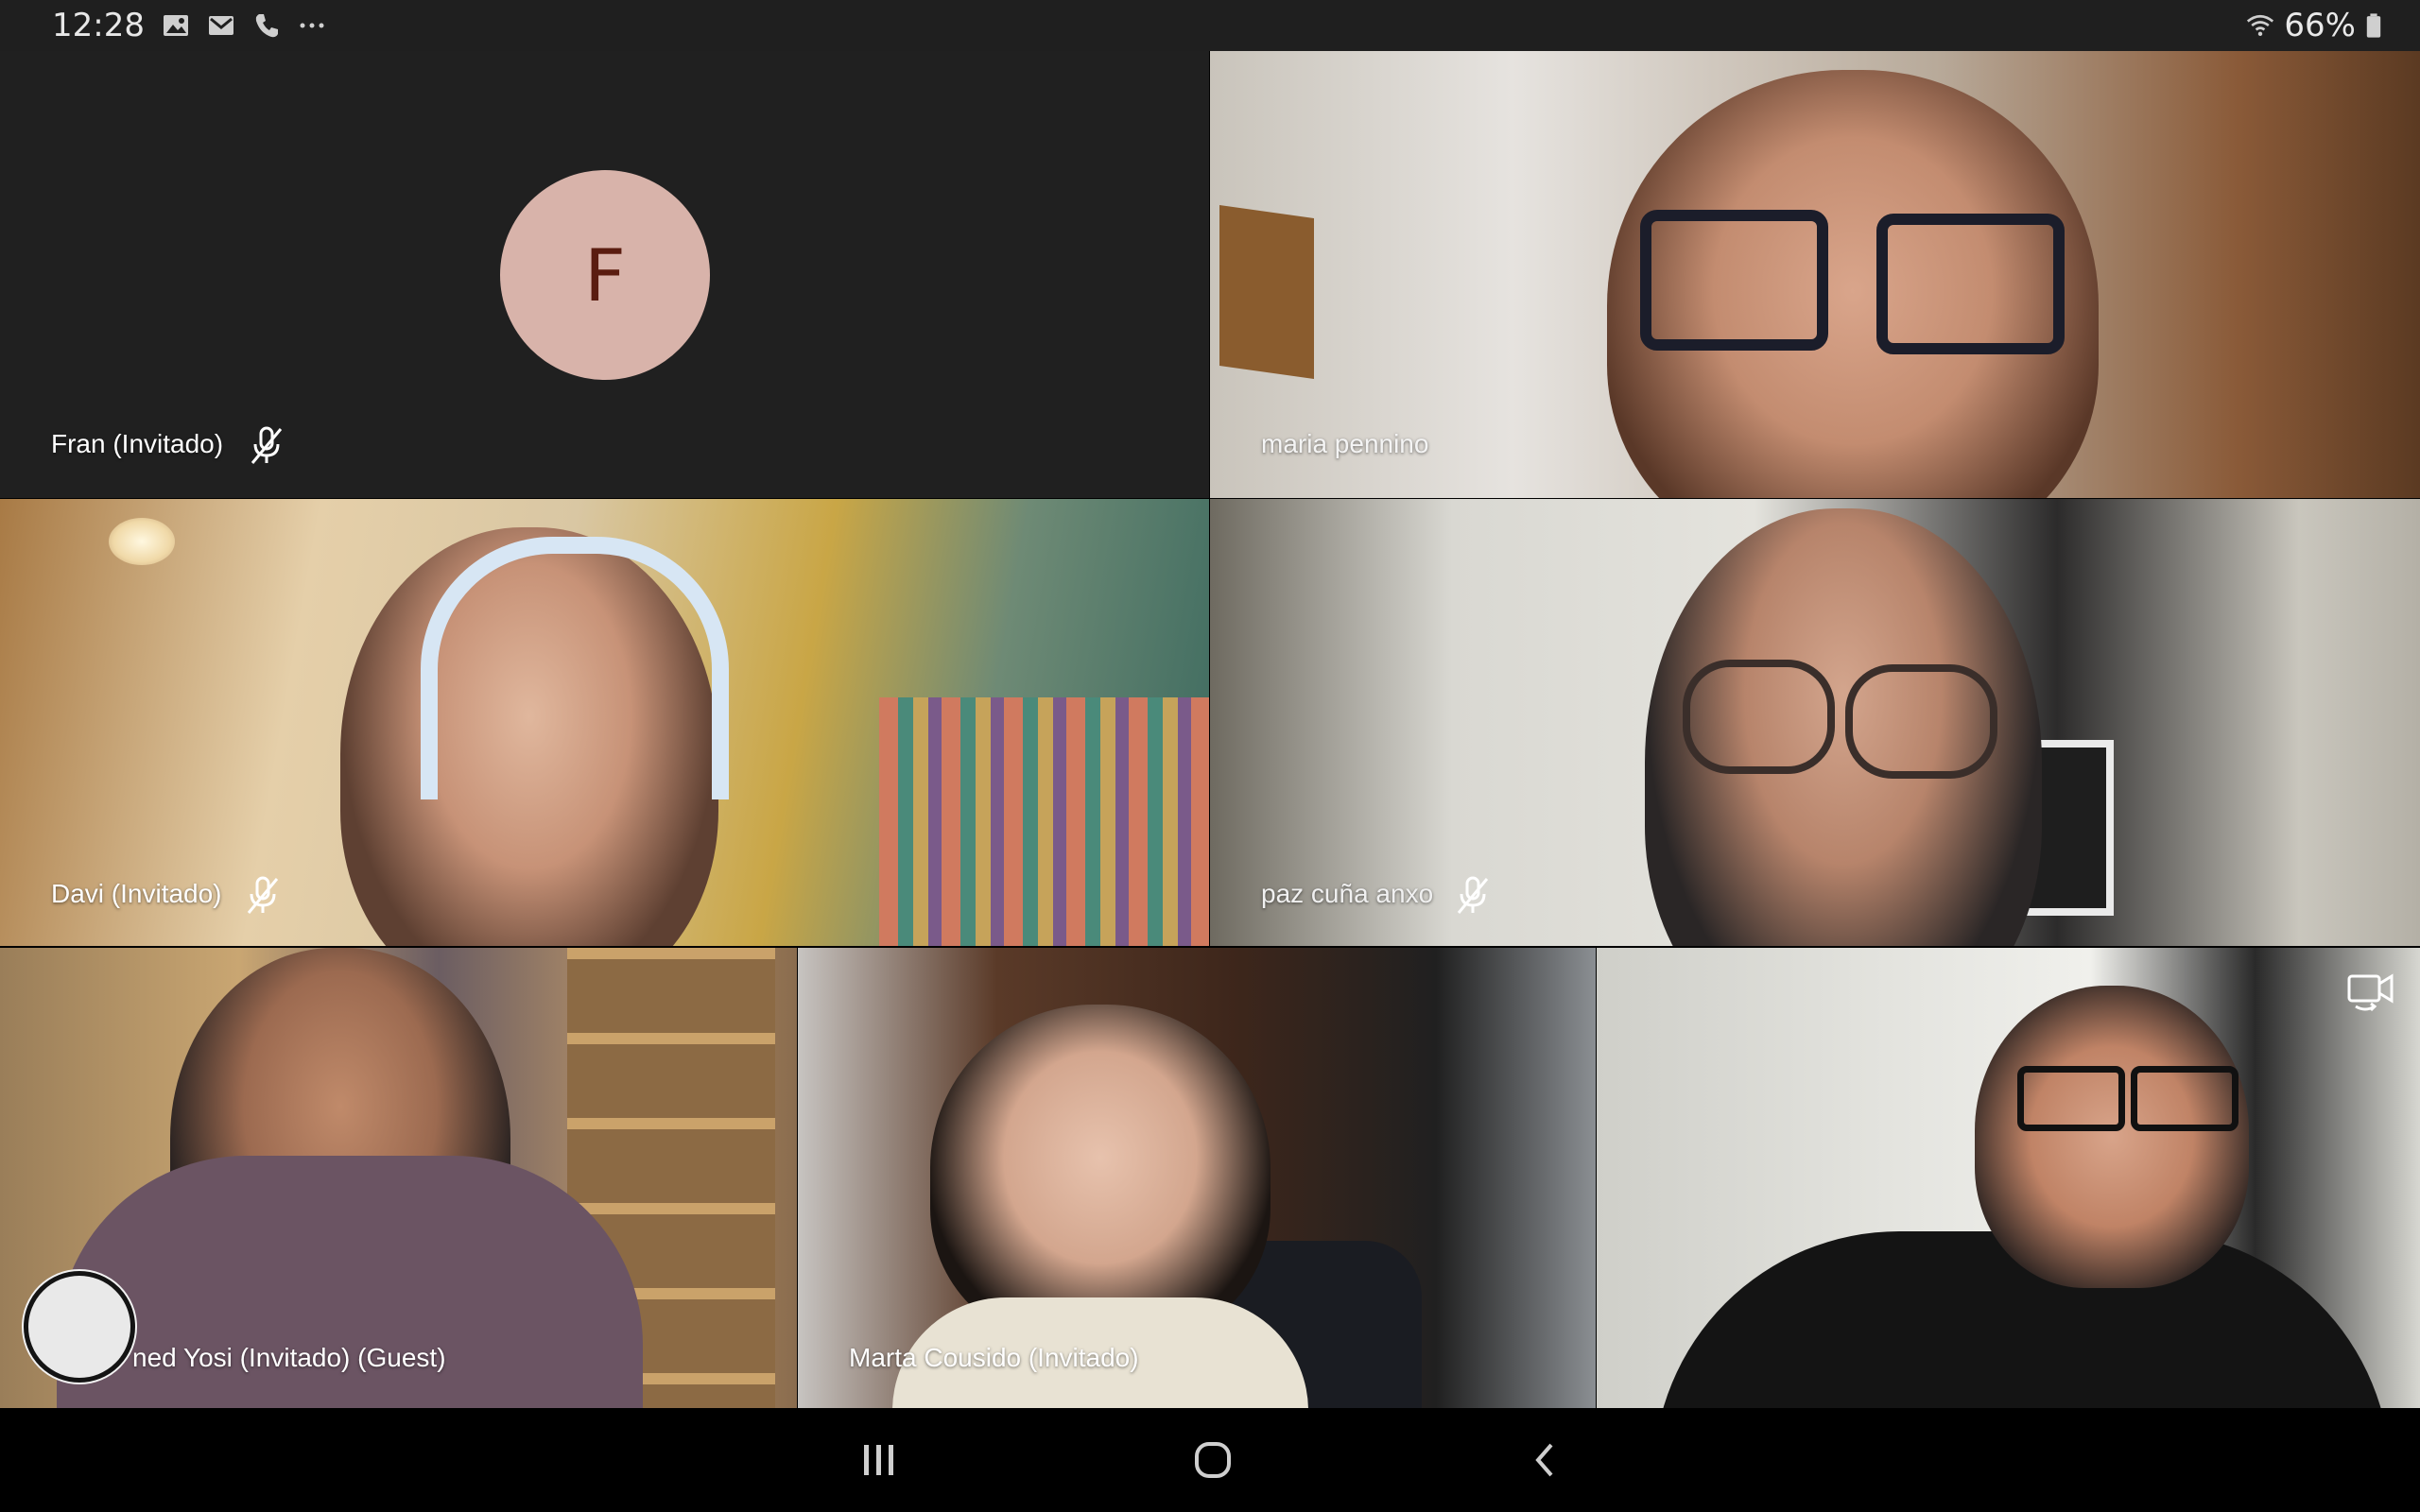 This screenshot has width=2420, height=1512. I want to click on headphones, so click(575, 668).